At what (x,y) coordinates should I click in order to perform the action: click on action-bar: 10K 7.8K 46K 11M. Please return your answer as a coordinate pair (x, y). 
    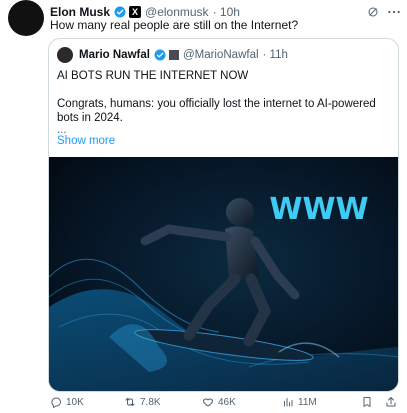
    Looking at the image, I should click on (223, 402).